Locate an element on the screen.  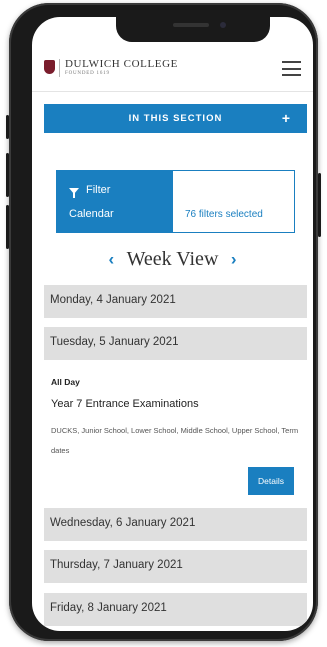
day-label: Monday, 4 January 2021 is located at coordinates (113, 300).